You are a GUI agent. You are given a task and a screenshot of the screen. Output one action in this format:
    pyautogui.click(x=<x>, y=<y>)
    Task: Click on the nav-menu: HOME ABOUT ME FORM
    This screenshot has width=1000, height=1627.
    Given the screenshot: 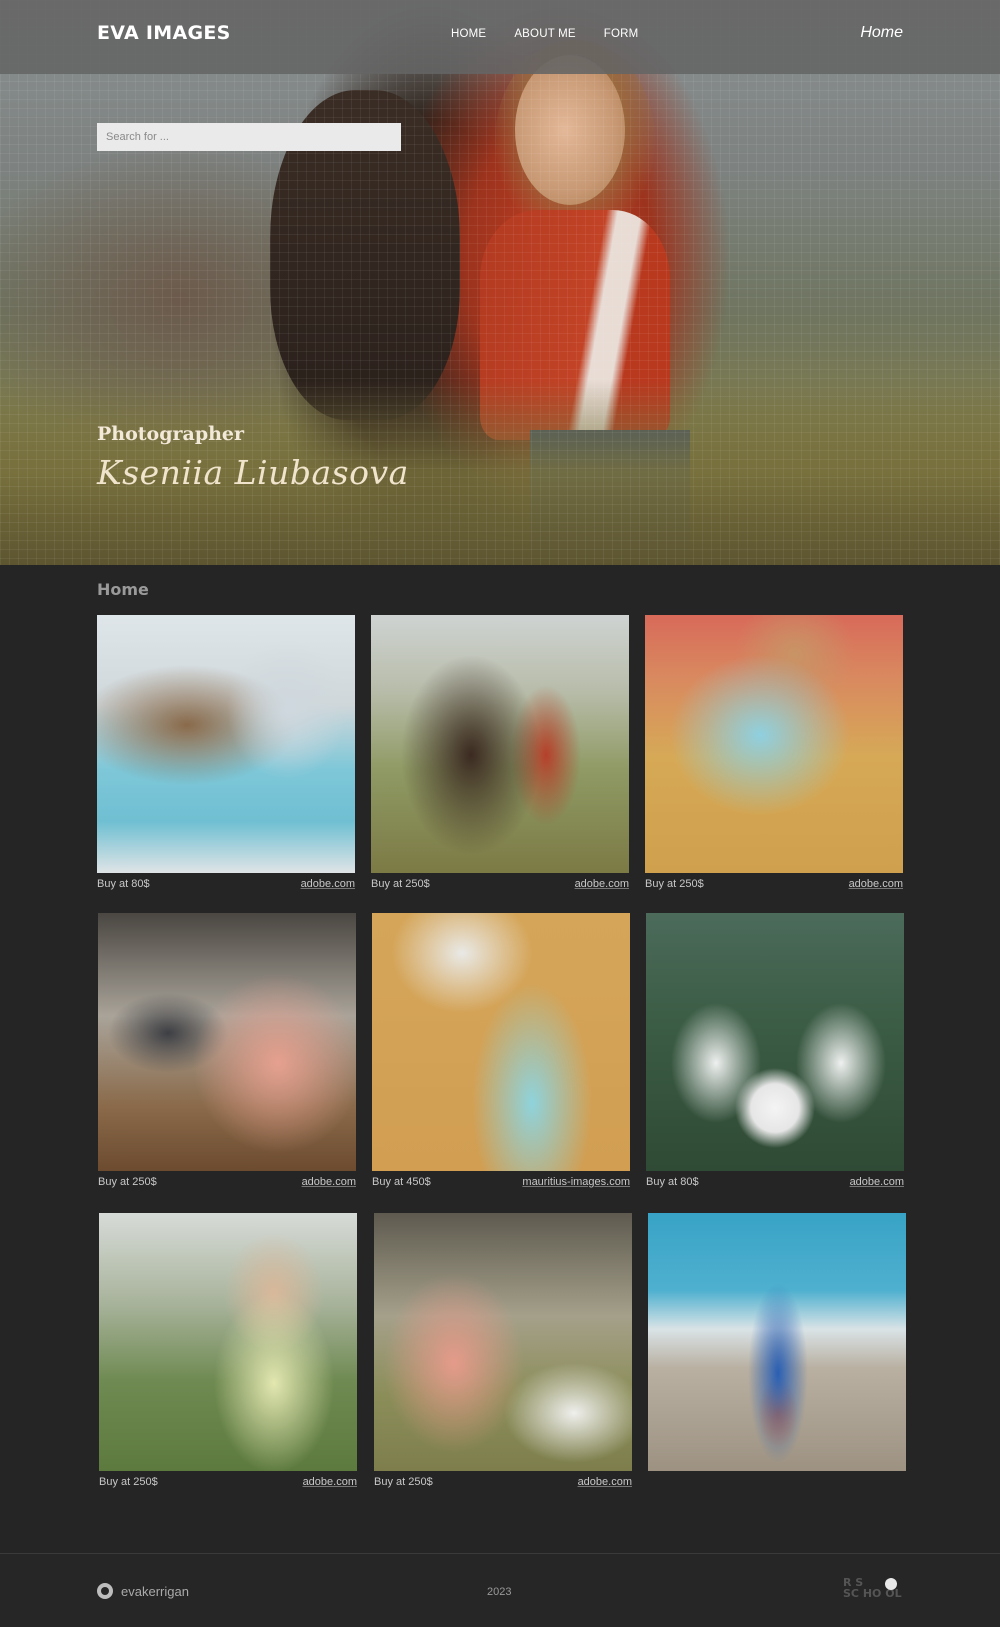 What is the action you would take?
    pyautogui.click(x=544, y=34)
    